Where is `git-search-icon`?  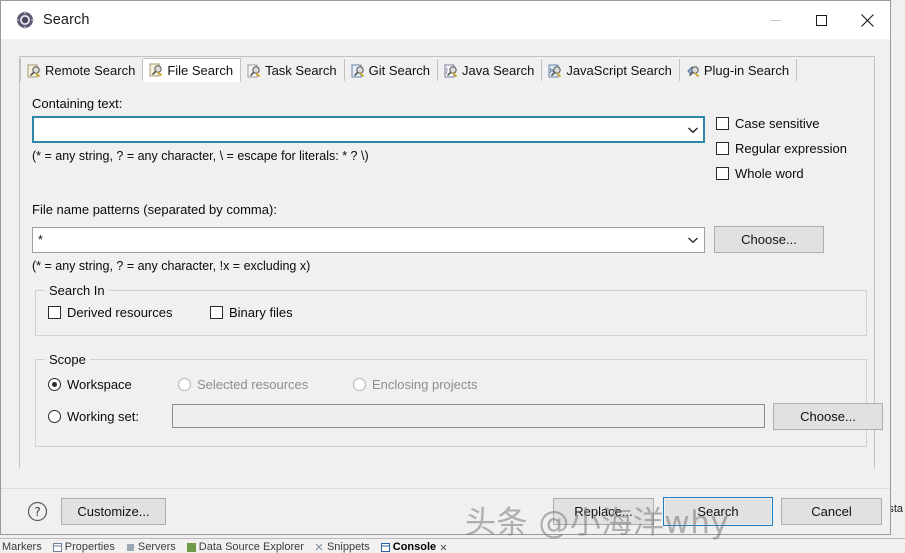
git-search-icon is located at coordinates (358, 71).